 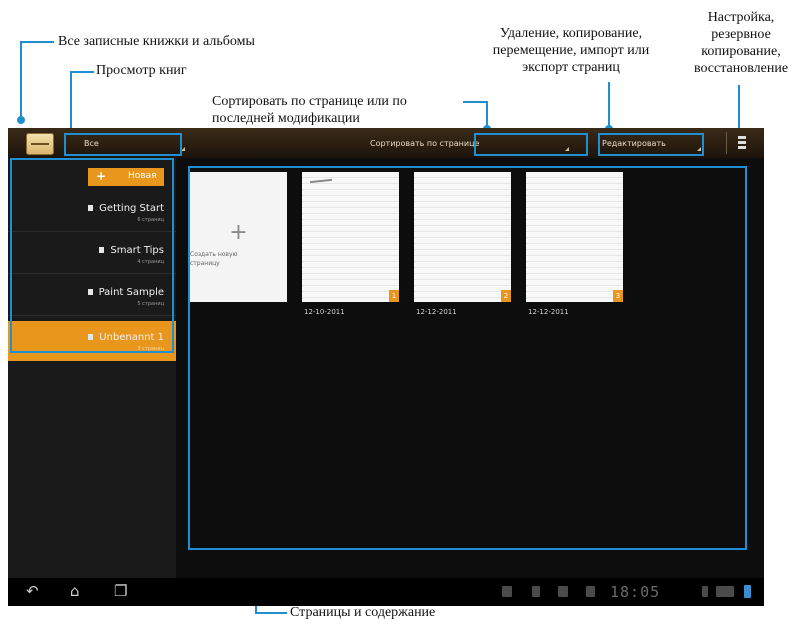 I want to click on callout-settings-line2: резервное, so click(x=741, y=34).